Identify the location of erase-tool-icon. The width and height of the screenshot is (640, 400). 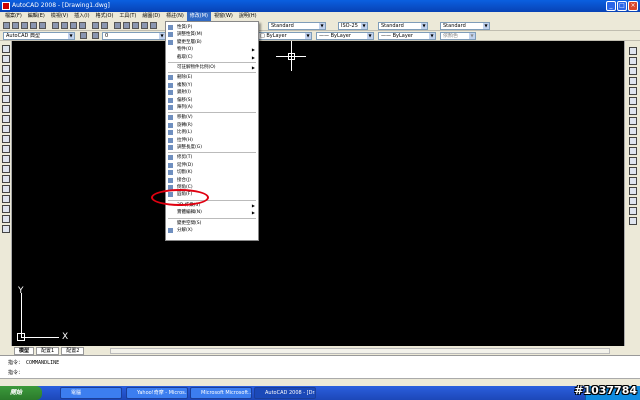
(633, 51).